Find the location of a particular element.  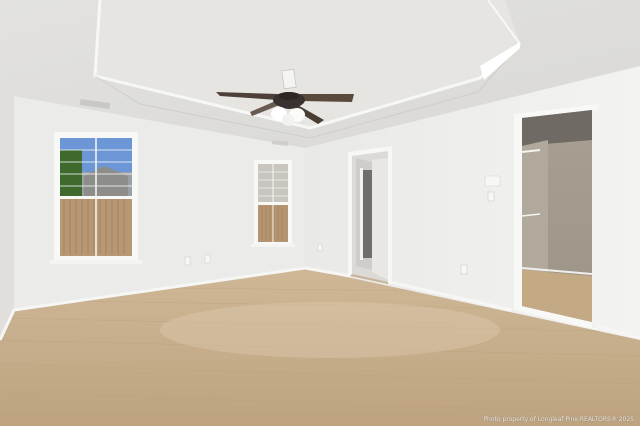

thermostat is located at coordinates (492, 181).